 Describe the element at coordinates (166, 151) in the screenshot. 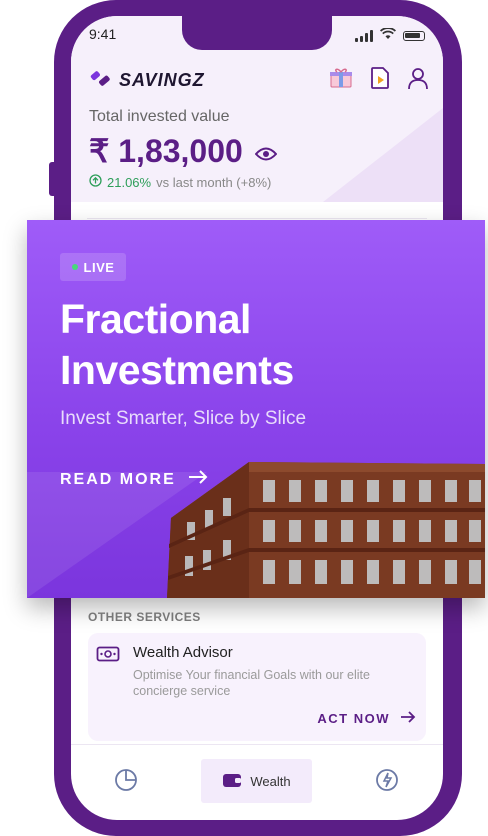

I see `total-invested-value: ₹ 1,83,000` at that location.